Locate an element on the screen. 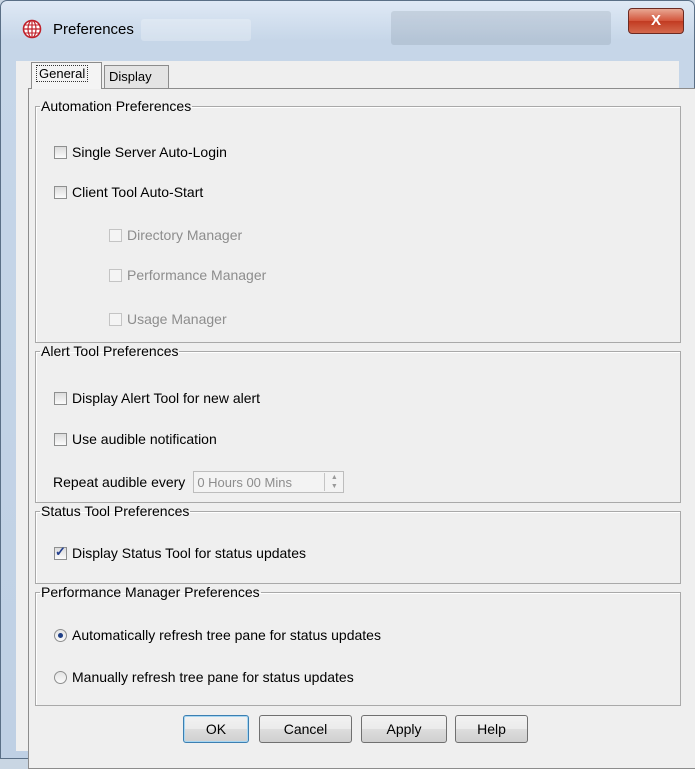  audible-notification-option: Use audible notification is located at coordinates (135, 439).